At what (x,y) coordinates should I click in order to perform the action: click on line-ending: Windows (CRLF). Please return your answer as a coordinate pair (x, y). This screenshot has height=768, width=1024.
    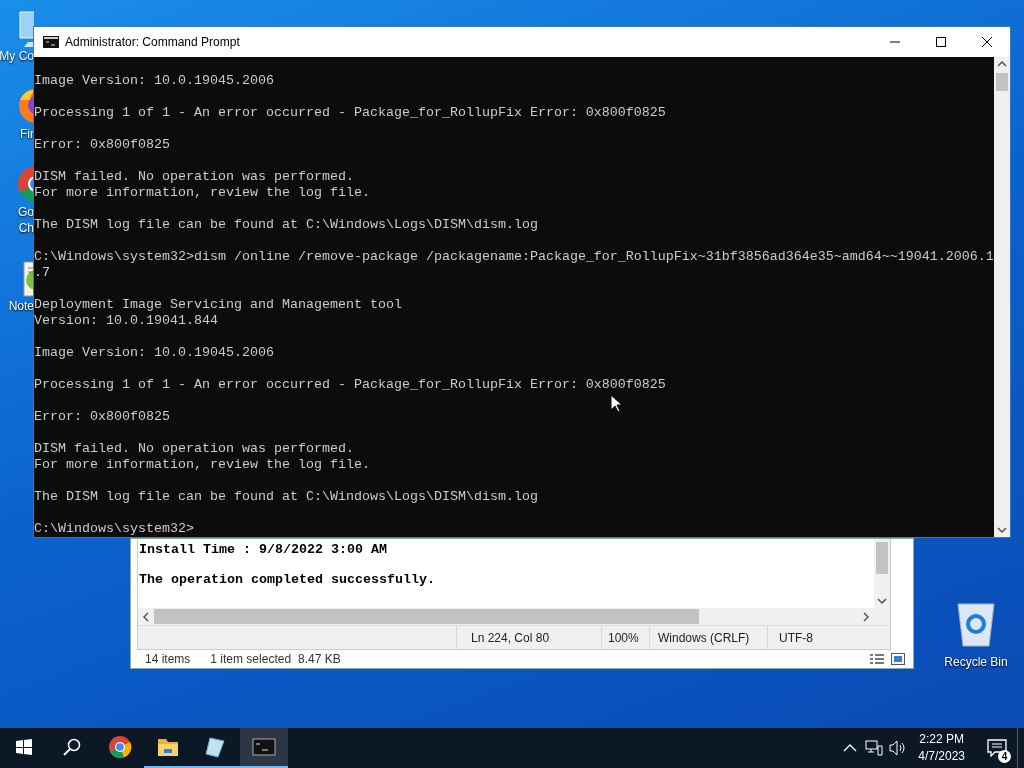
    Looking at the image, I should click on (708, 637).